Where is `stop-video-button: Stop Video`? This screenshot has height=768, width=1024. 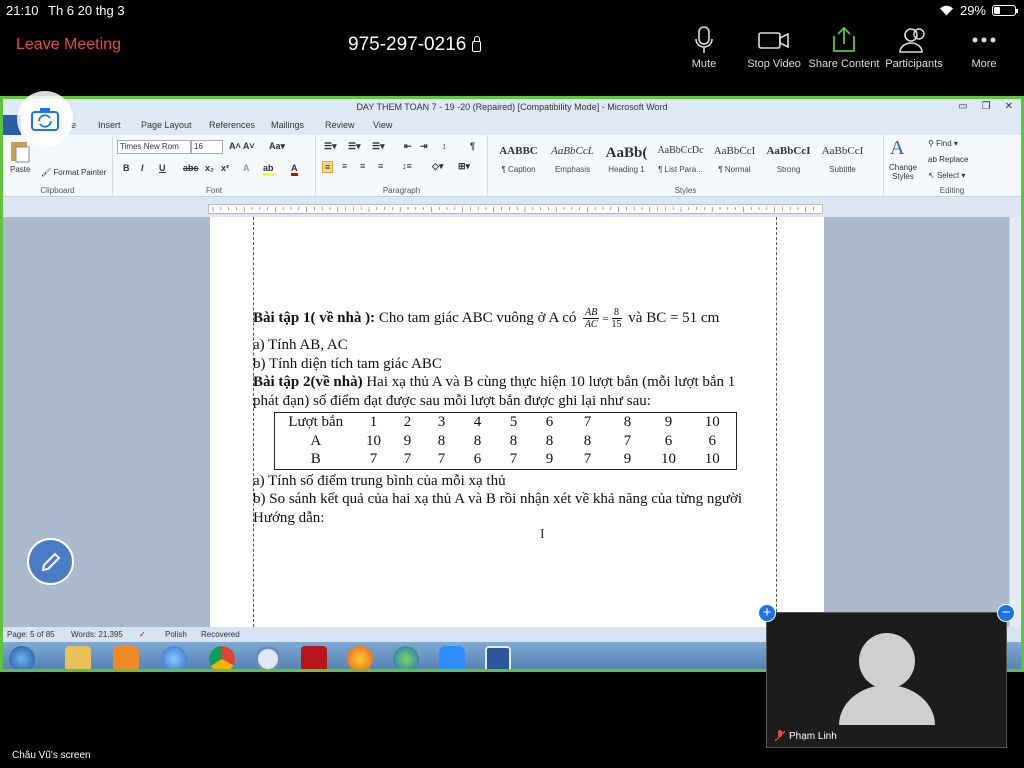
stop-video-button: Stop Video is located at coordinates (774, 48).